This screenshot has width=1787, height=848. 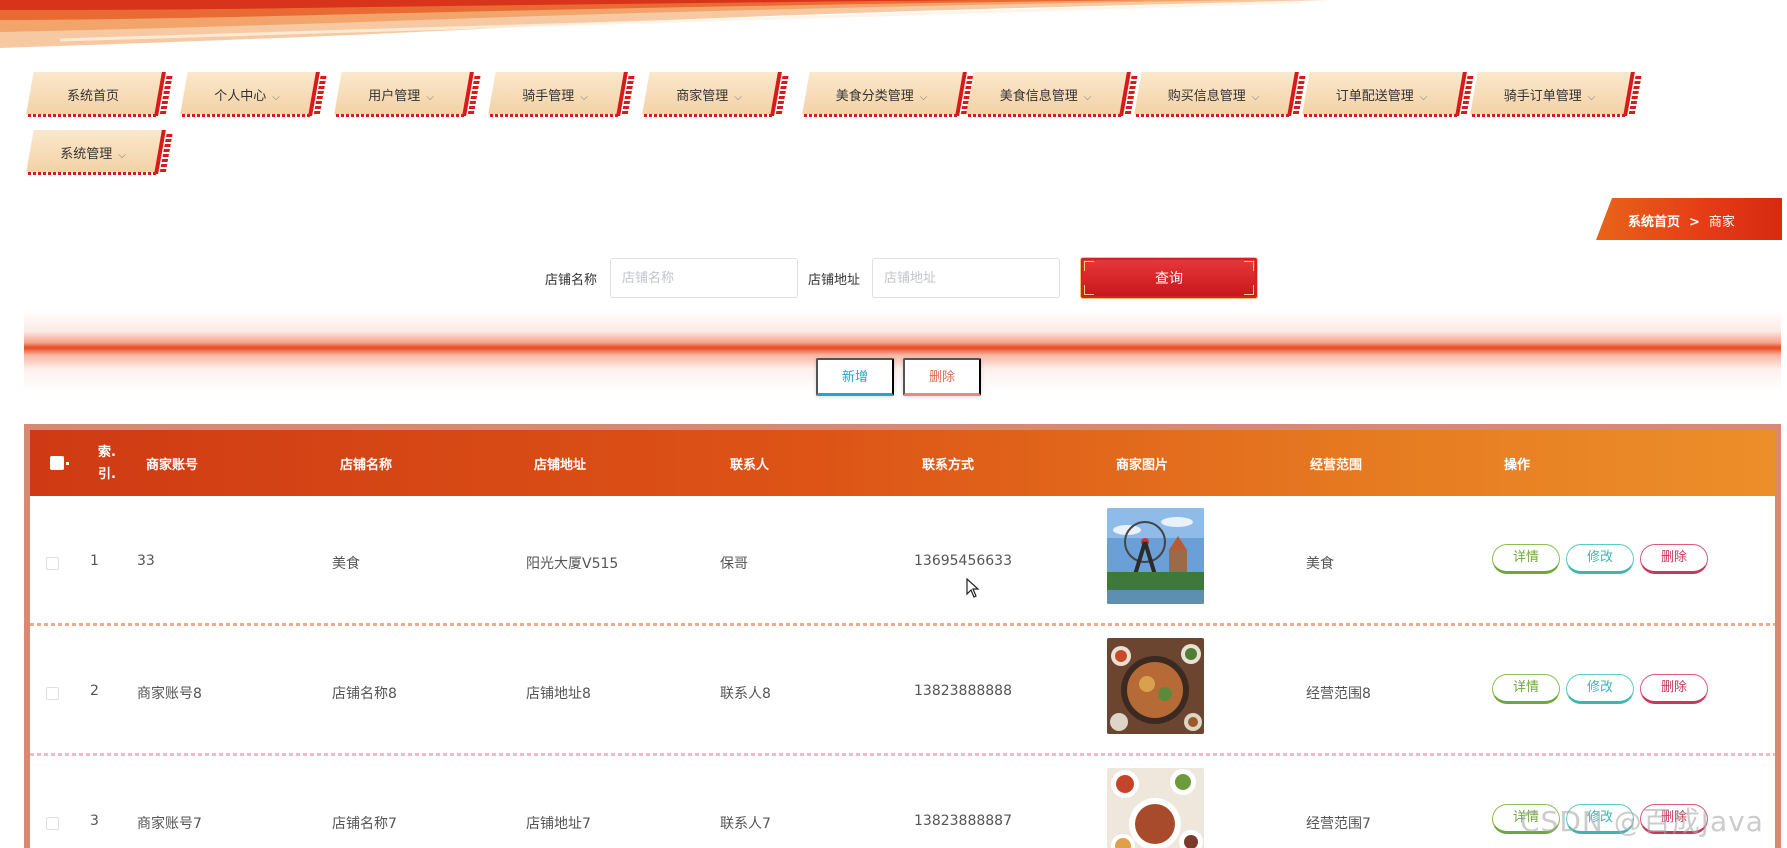 I want to click on nav-item-purchase-info-management: 购买信息管理 ⌵, so click(x=1219, y=94).